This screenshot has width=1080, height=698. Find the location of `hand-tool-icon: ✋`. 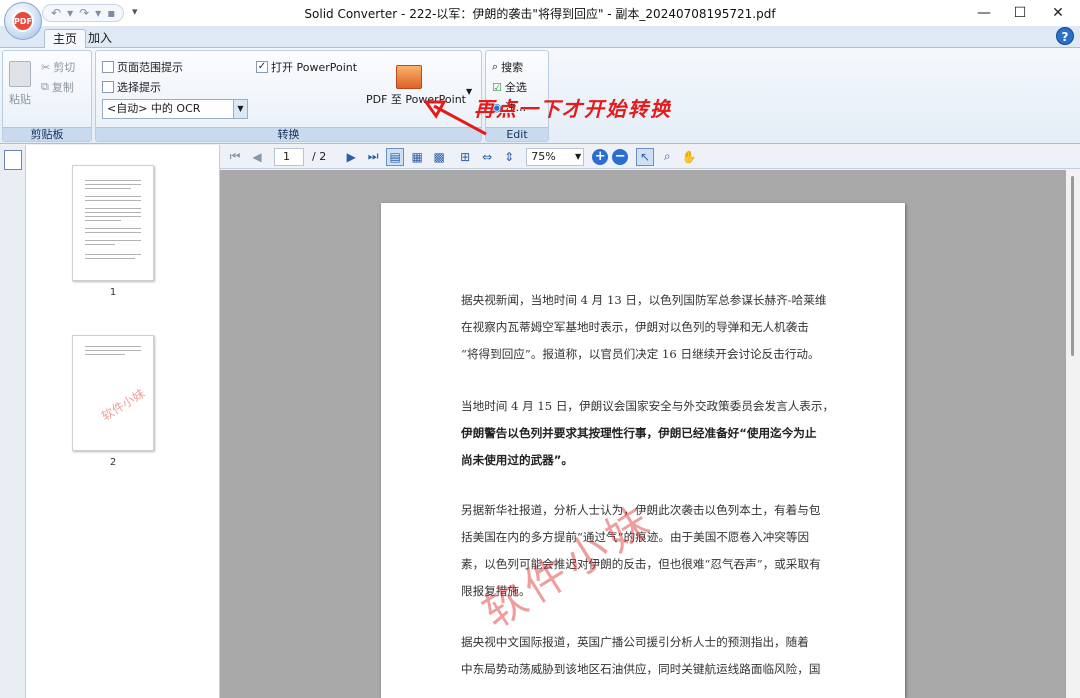

hand-tool-icon: ✋ is located at coordinates (689, 157).